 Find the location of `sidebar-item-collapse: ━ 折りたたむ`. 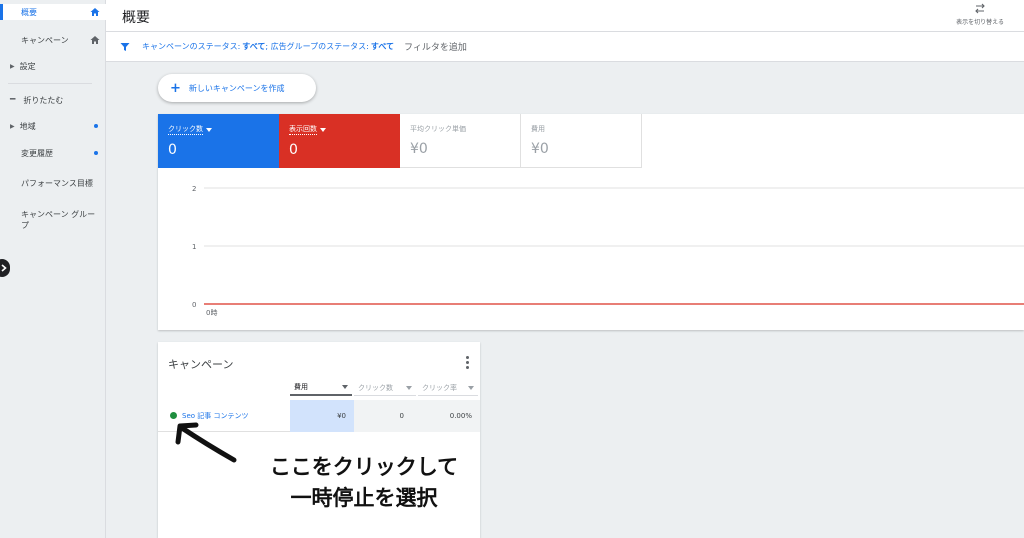

sidebar-item-collapse: ━ 折りたたむ is located at coordinates (53, 100).